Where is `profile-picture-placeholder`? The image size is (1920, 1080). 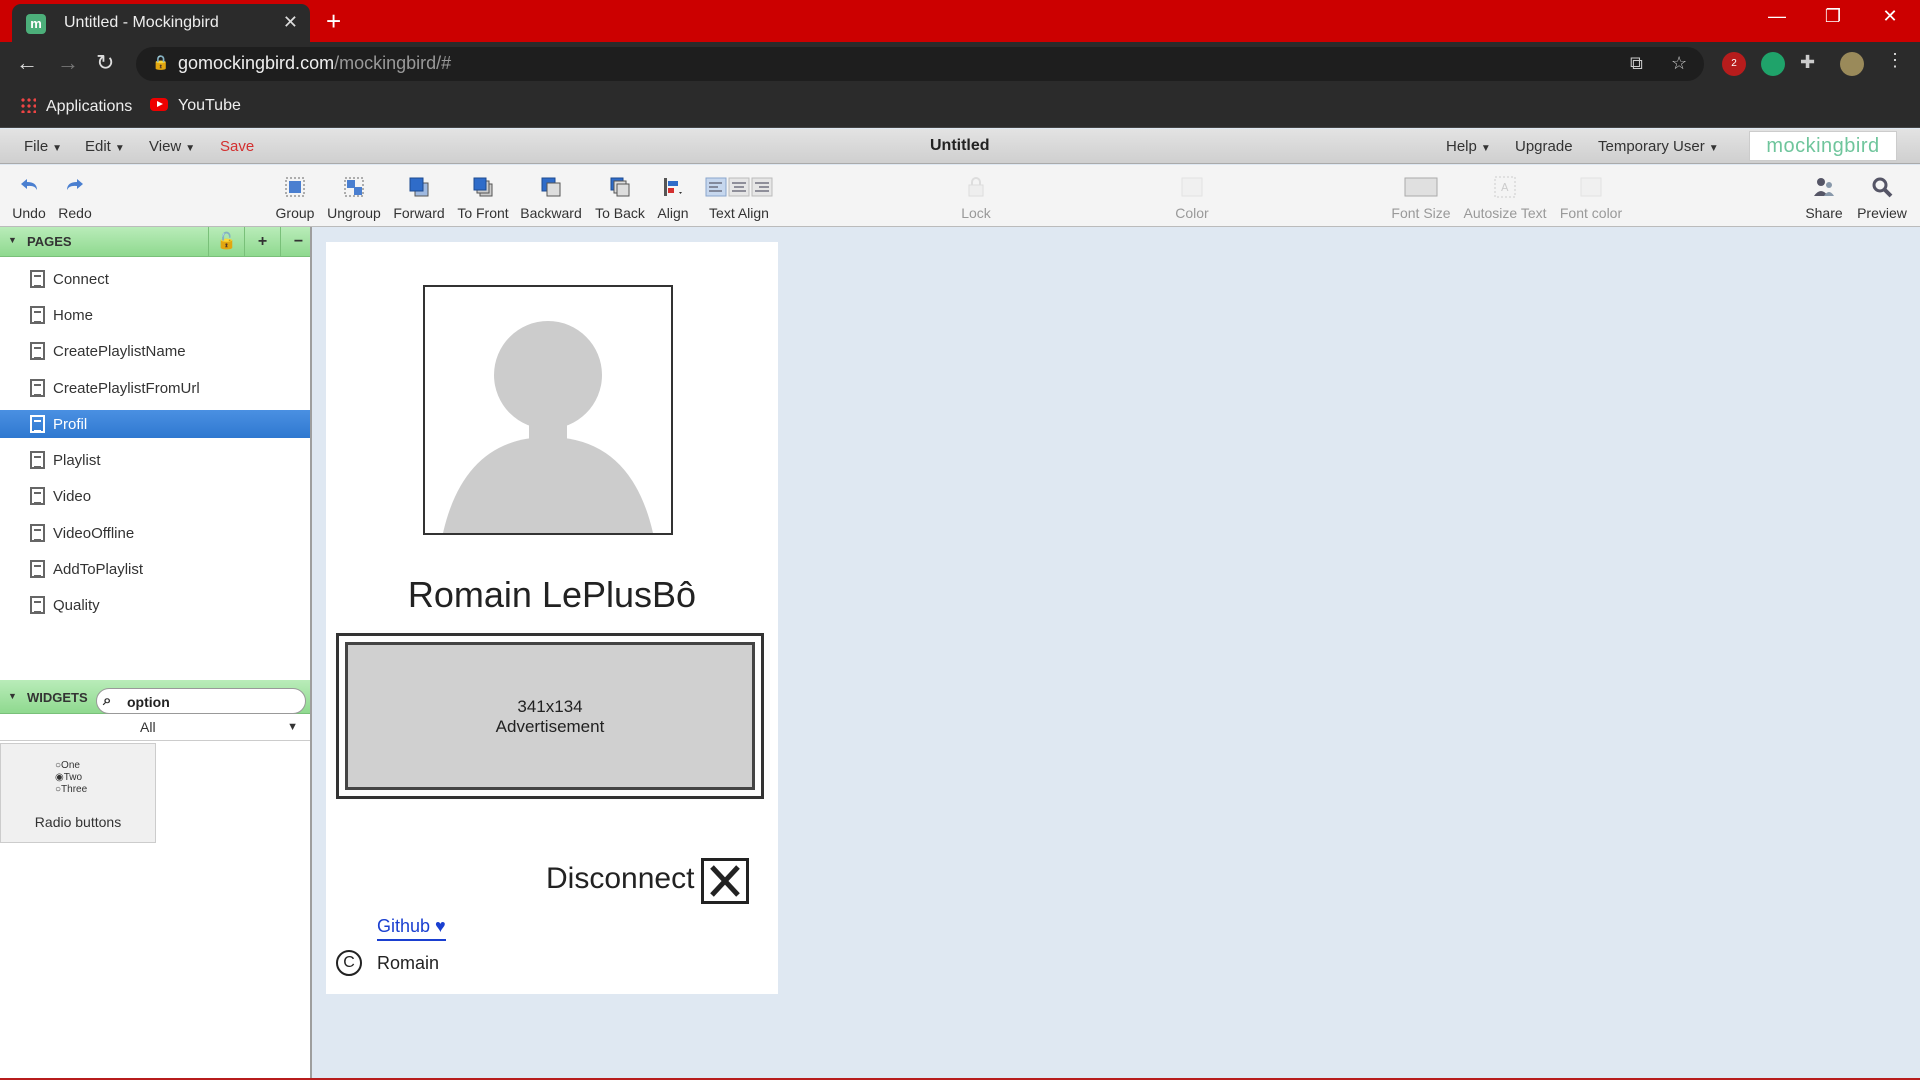
profile-picture-placeholder is located at coordinates (548, 410).